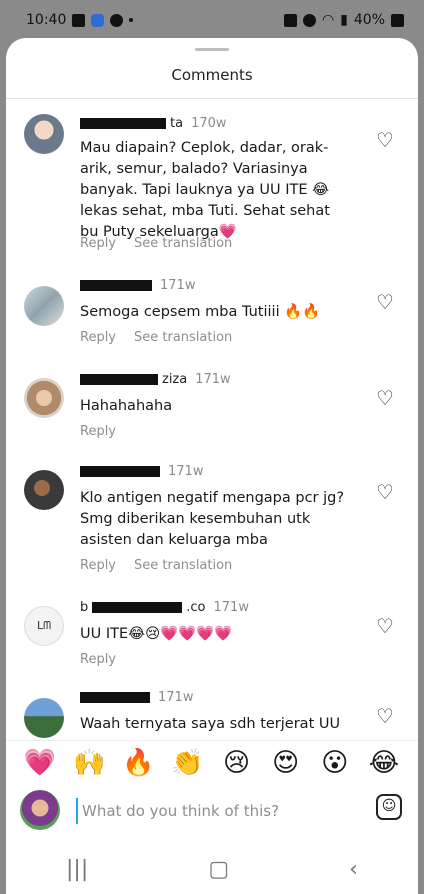 The image size is (424, 894). What do you see at coordinates (44, 626) in the screenshot?
I see `avatar: ᒪᗰ` at bounding box center [44, 626].